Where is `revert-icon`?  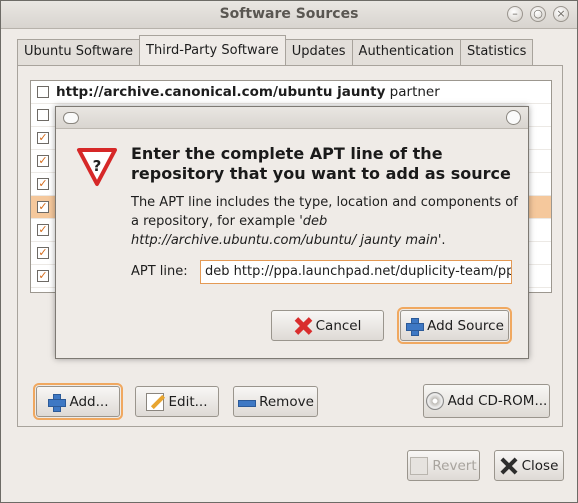
revert-icon is located at coordinates (419, 465).